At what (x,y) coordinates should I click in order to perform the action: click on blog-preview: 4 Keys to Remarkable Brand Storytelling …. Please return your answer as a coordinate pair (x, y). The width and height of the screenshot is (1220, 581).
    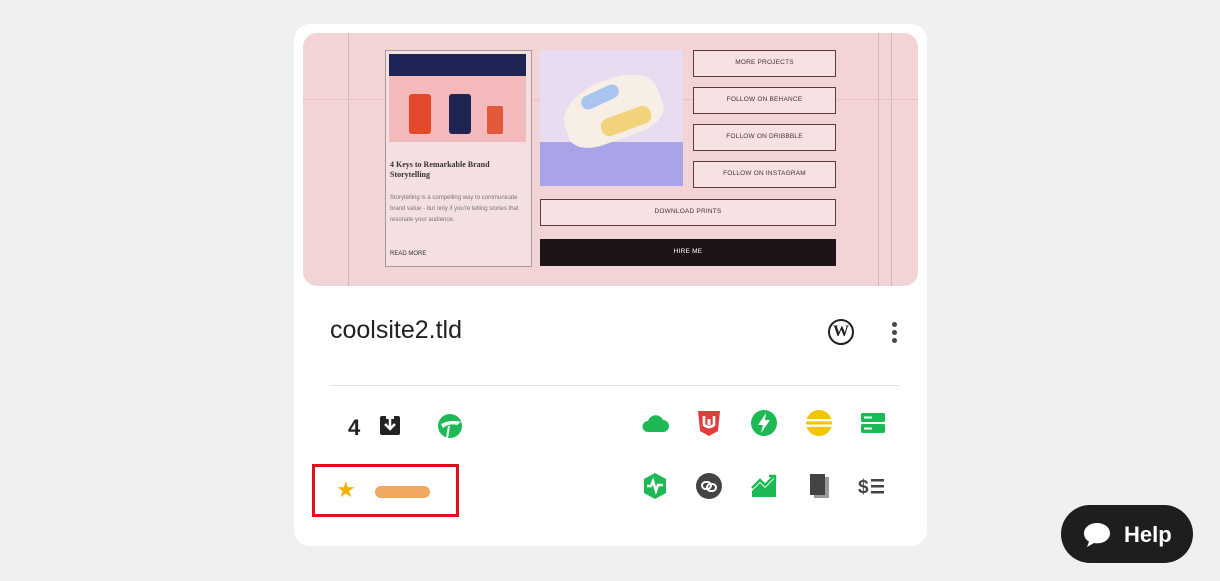
    Looking at the image, I should click on (458, 158).